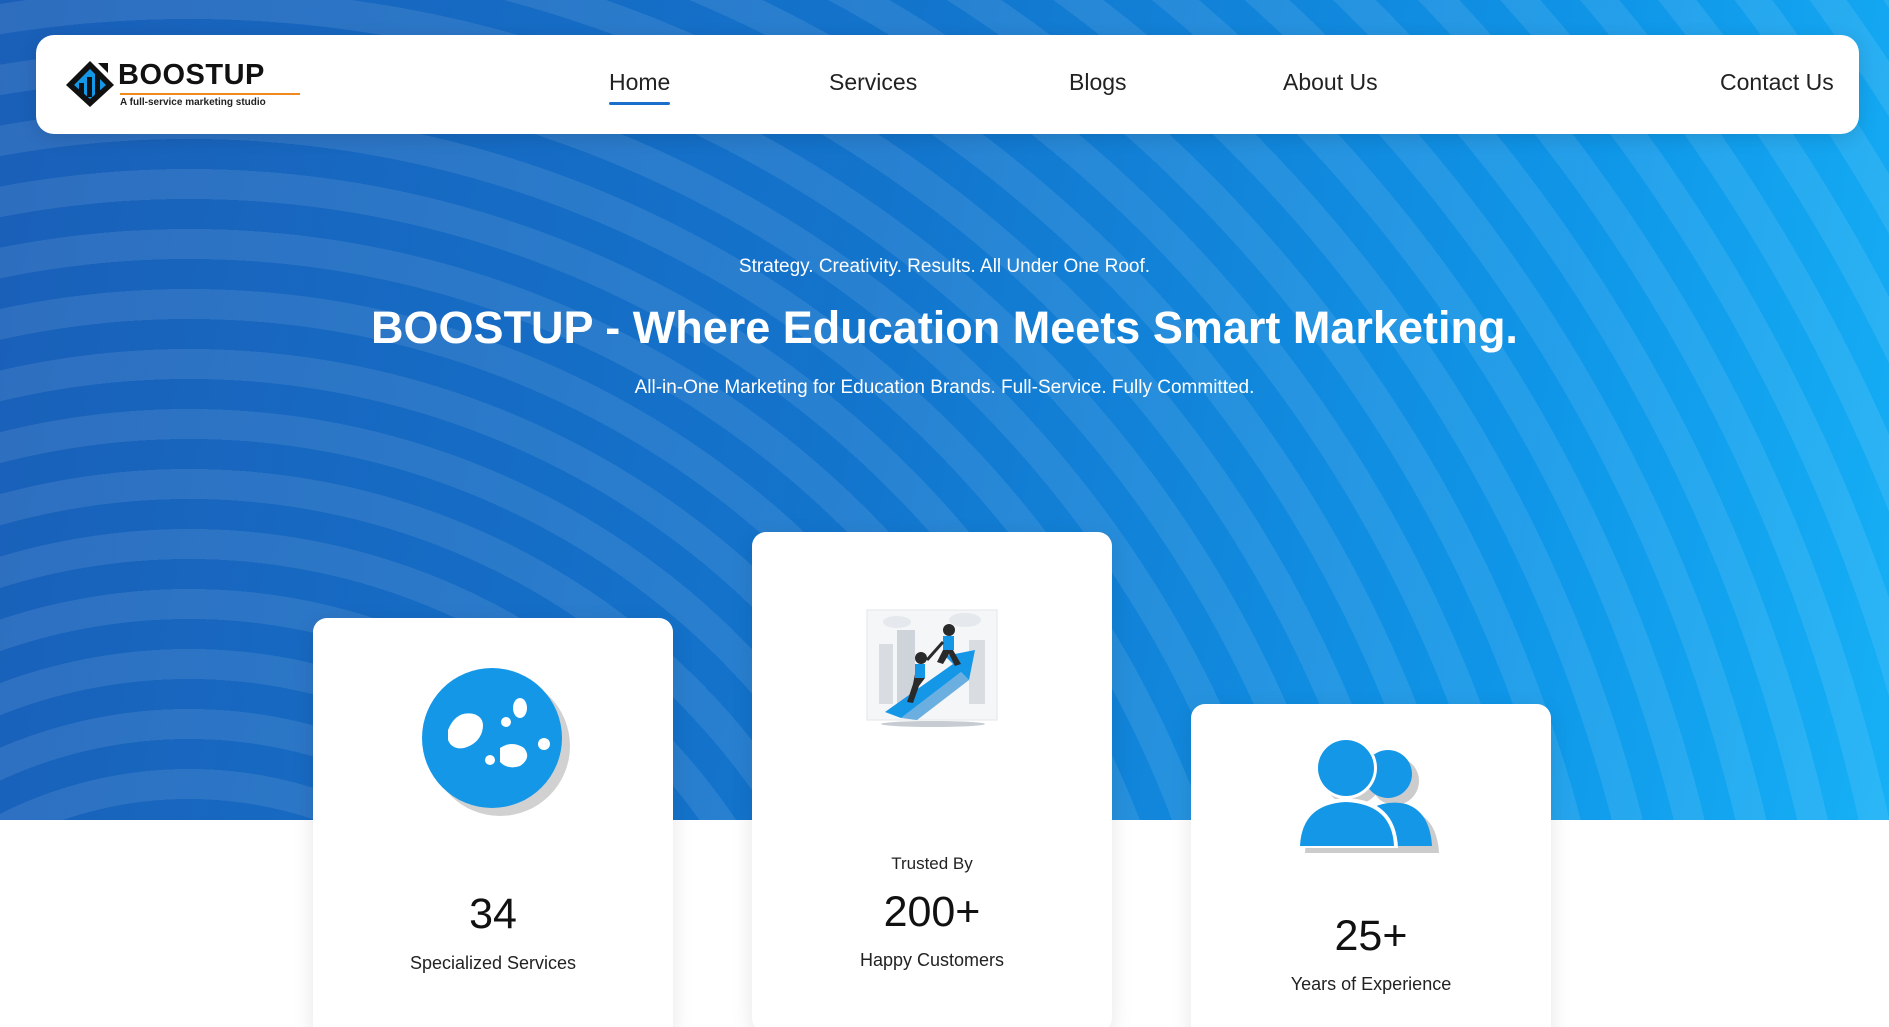 The image size is (1889, 1027). I want to click on stat-label: Happy Customers, so click(932, 960).